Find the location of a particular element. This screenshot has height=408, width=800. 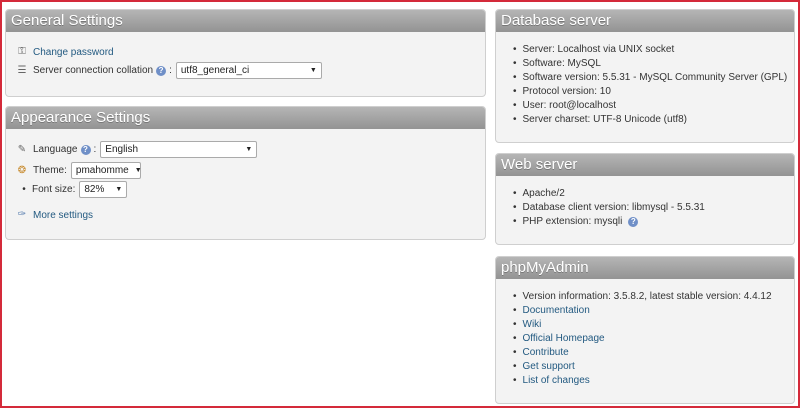

list-item: Wiki is located at coordinates (642, 325).